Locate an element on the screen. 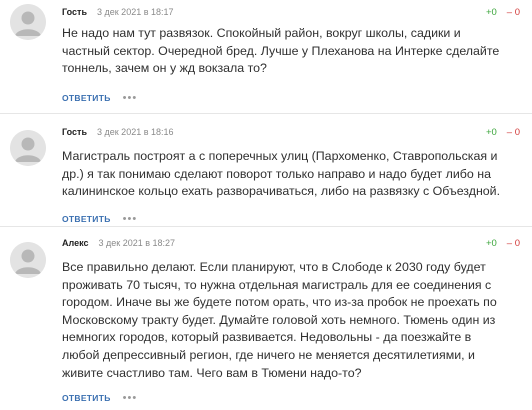 This screenshot has width=532, height=410. comment-date: 3 дек 2021 в 18:16 is located at coordinates (135, 132).